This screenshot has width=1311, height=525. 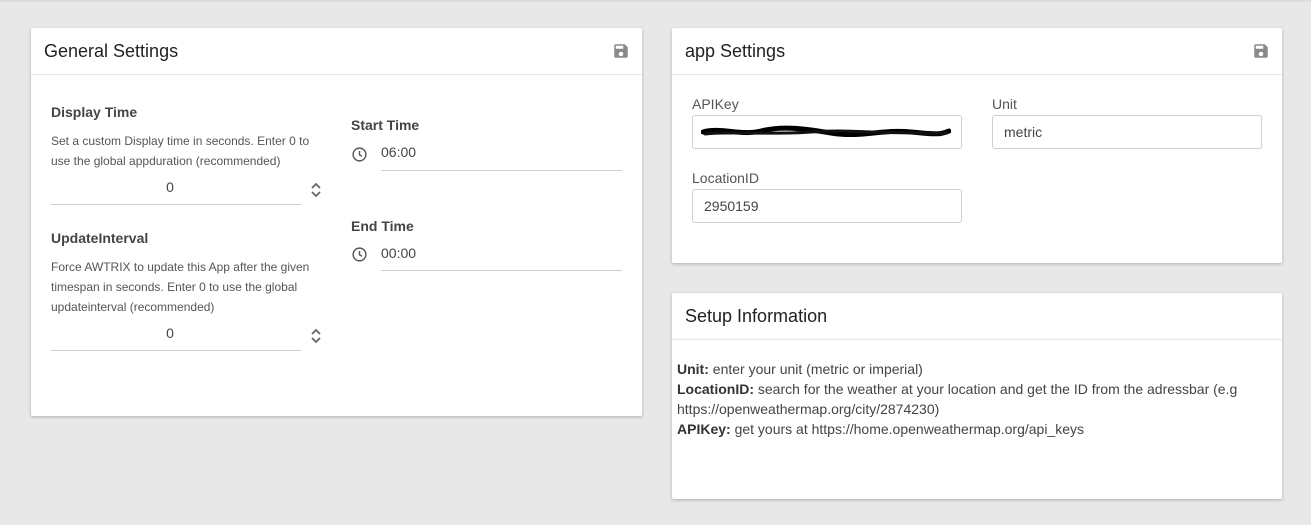 I want to click on redacted-apikey-scribble, so click(x=826, y=131).